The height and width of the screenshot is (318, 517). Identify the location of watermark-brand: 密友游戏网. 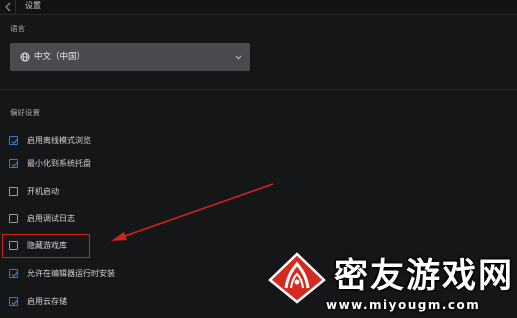
(424, 276).